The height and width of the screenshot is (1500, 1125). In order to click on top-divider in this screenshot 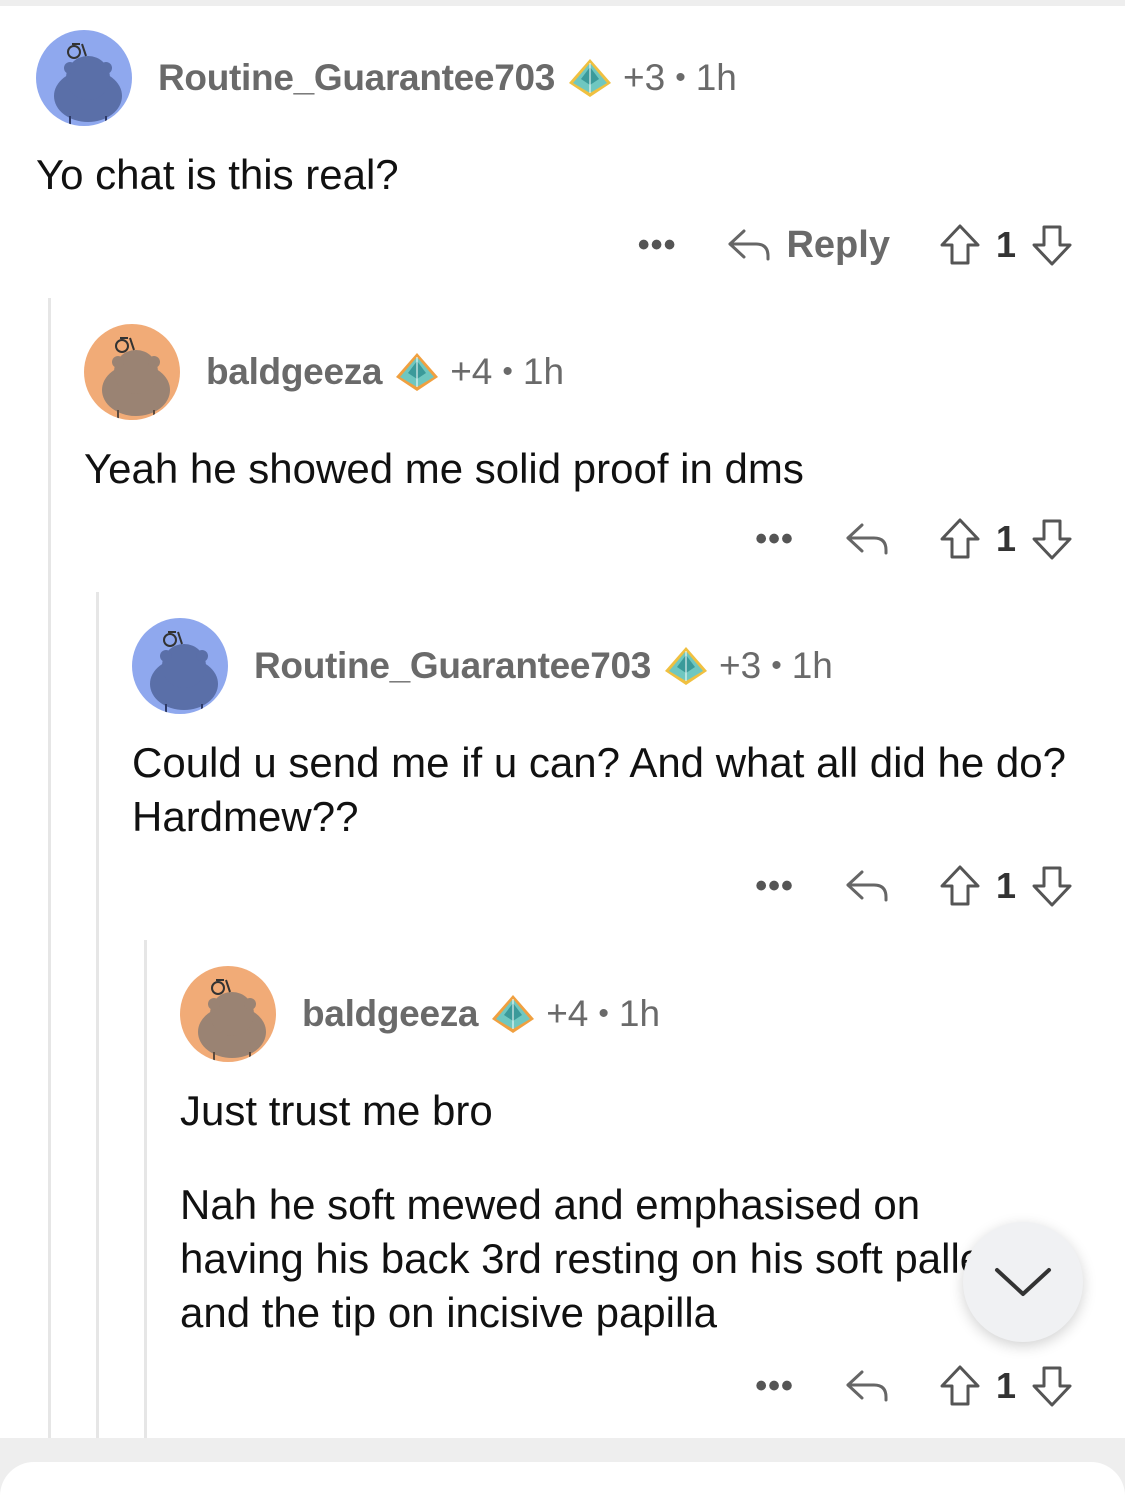, I will do `click(562, 3)`.